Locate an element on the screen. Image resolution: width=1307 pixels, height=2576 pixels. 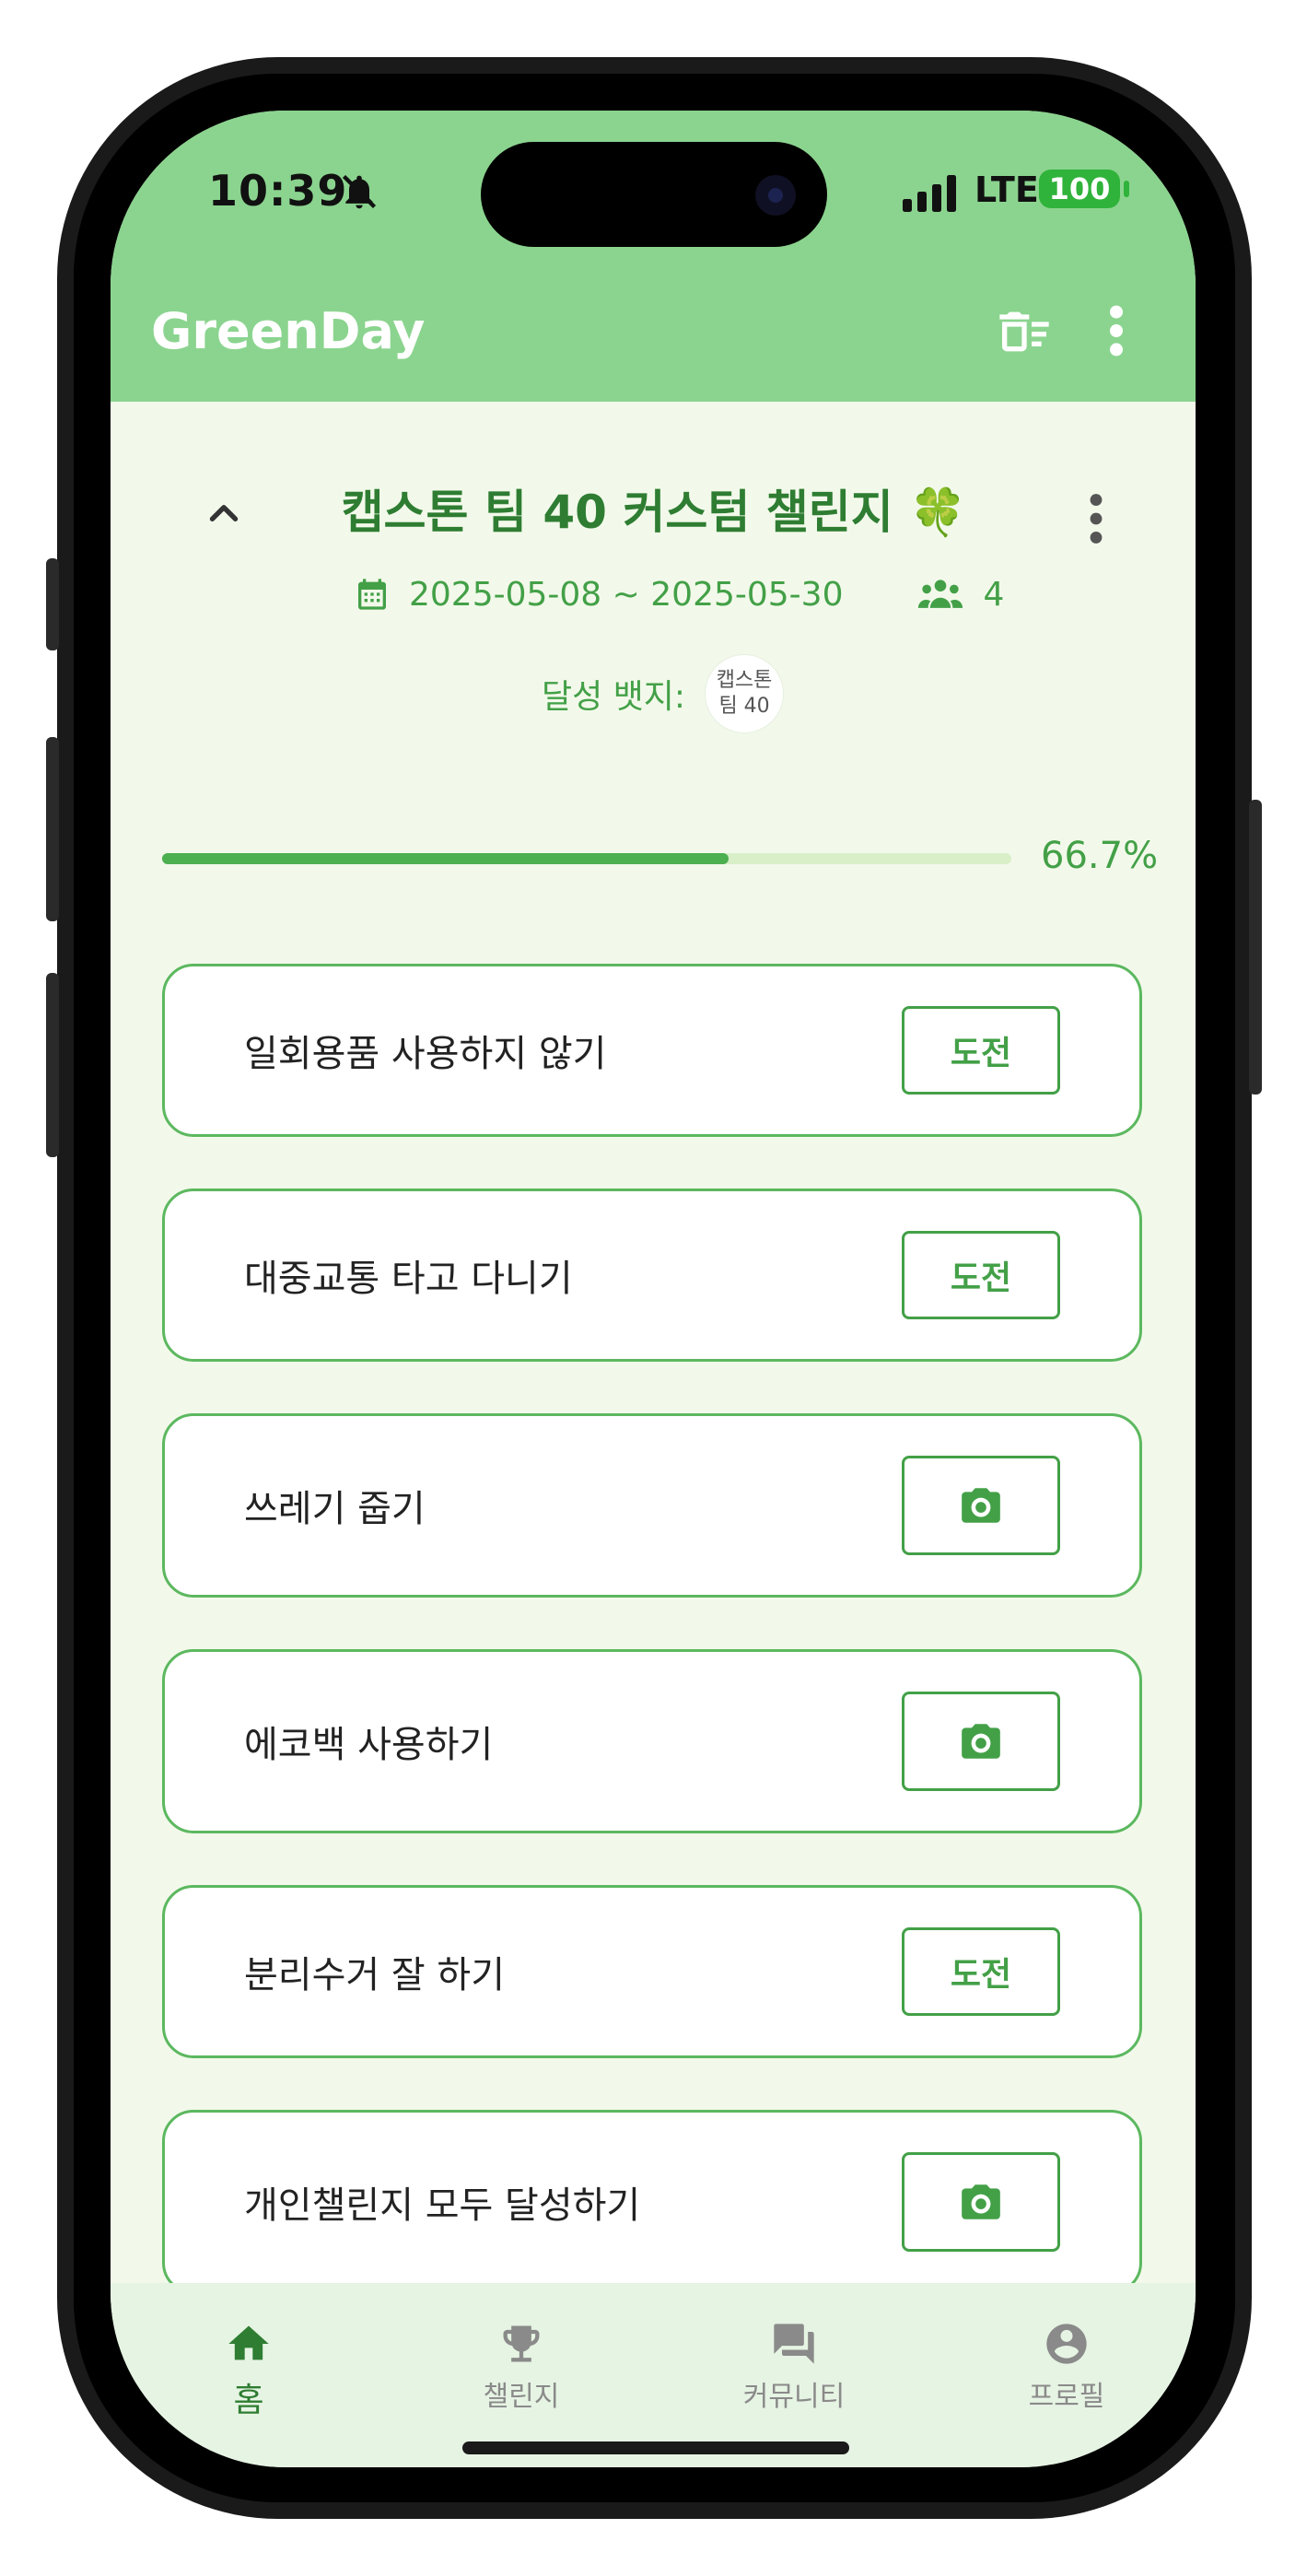
nav-challenge: 챌린지 is located at coordinates (521, 2367).